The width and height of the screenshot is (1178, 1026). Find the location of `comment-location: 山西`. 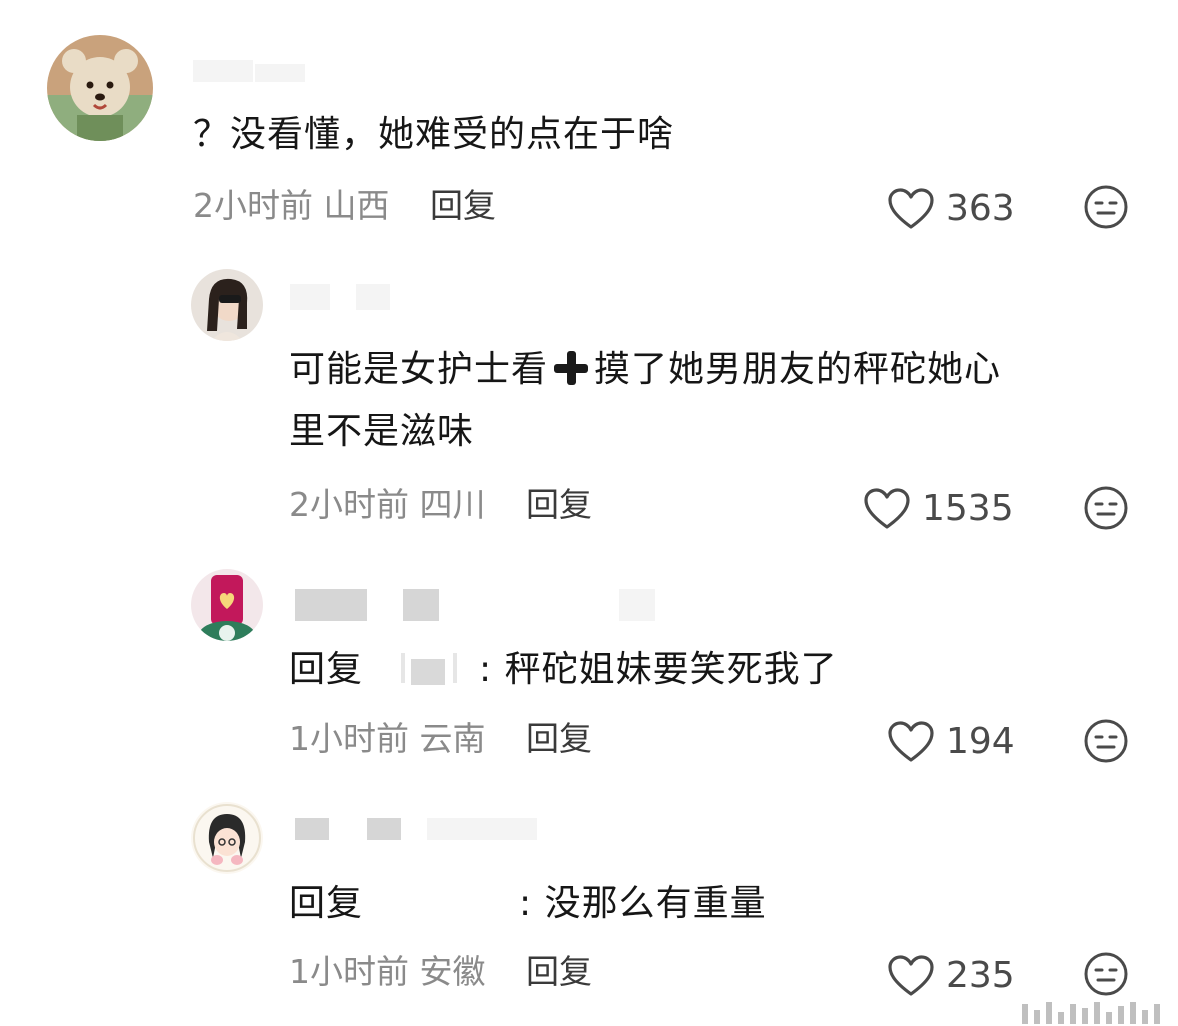

comment-location: 山西 is located at coordinates (356, 205).